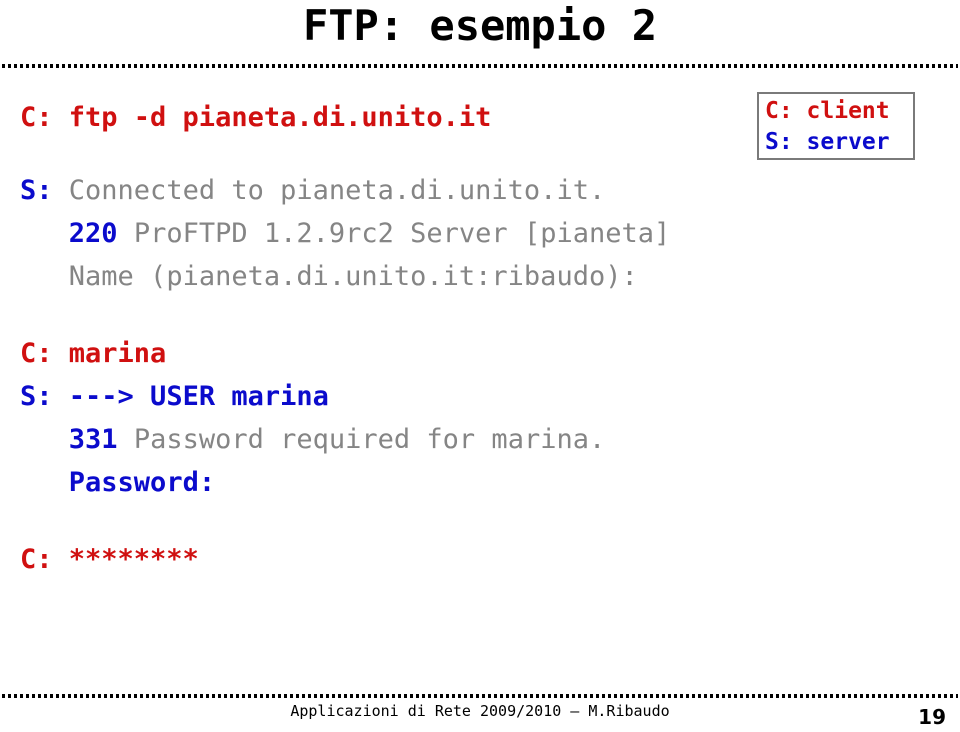 The image size is (960, 732). Describe the element at coordinates (480, 696) in the screenshot. I see `footer-divider` at that location.